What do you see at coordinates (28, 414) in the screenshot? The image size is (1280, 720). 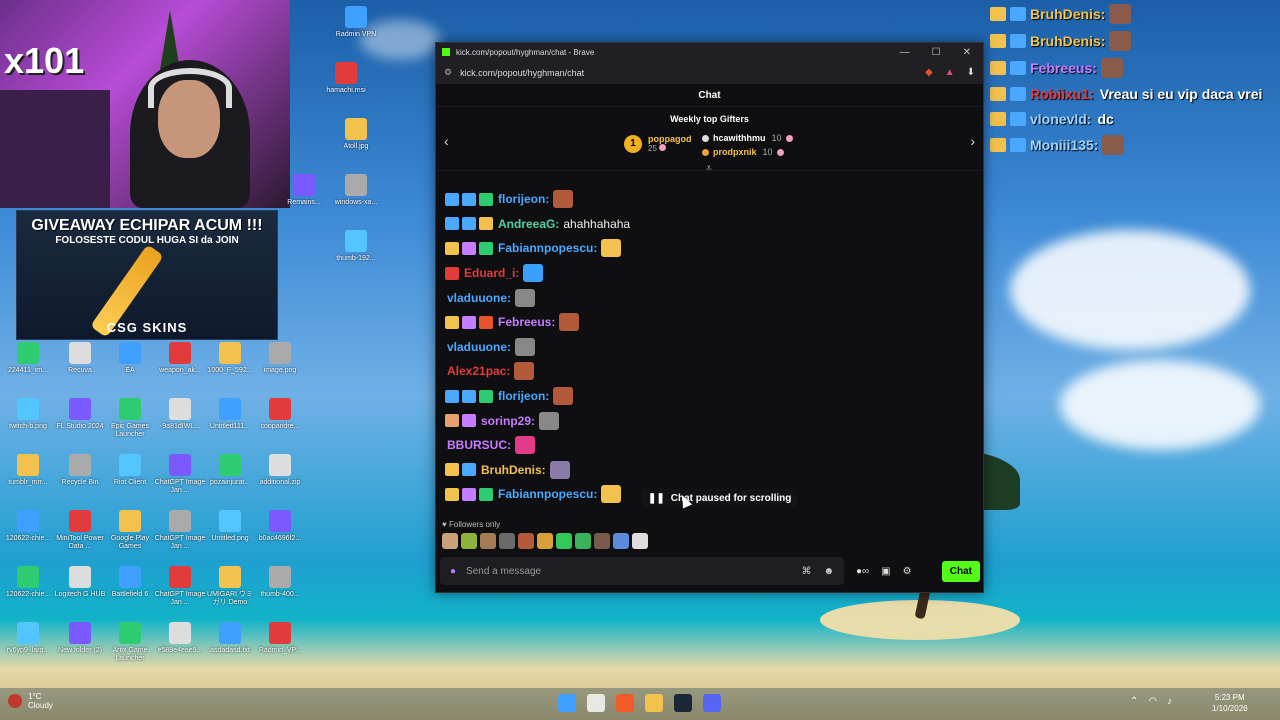 I see `desktop-icon: twitch-b.png` at bounding box center [28, 414].